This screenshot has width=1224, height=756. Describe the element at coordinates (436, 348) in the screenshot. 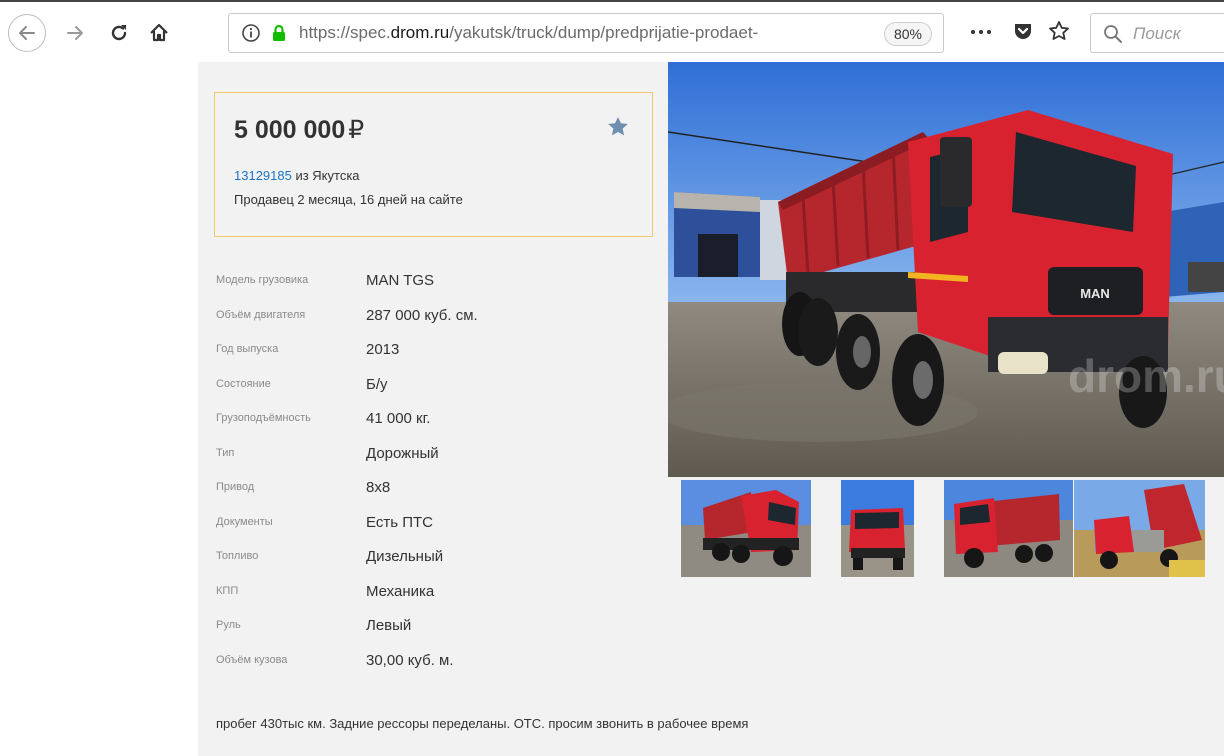

I see `spec-row: Год выпуска 2013` at that location.